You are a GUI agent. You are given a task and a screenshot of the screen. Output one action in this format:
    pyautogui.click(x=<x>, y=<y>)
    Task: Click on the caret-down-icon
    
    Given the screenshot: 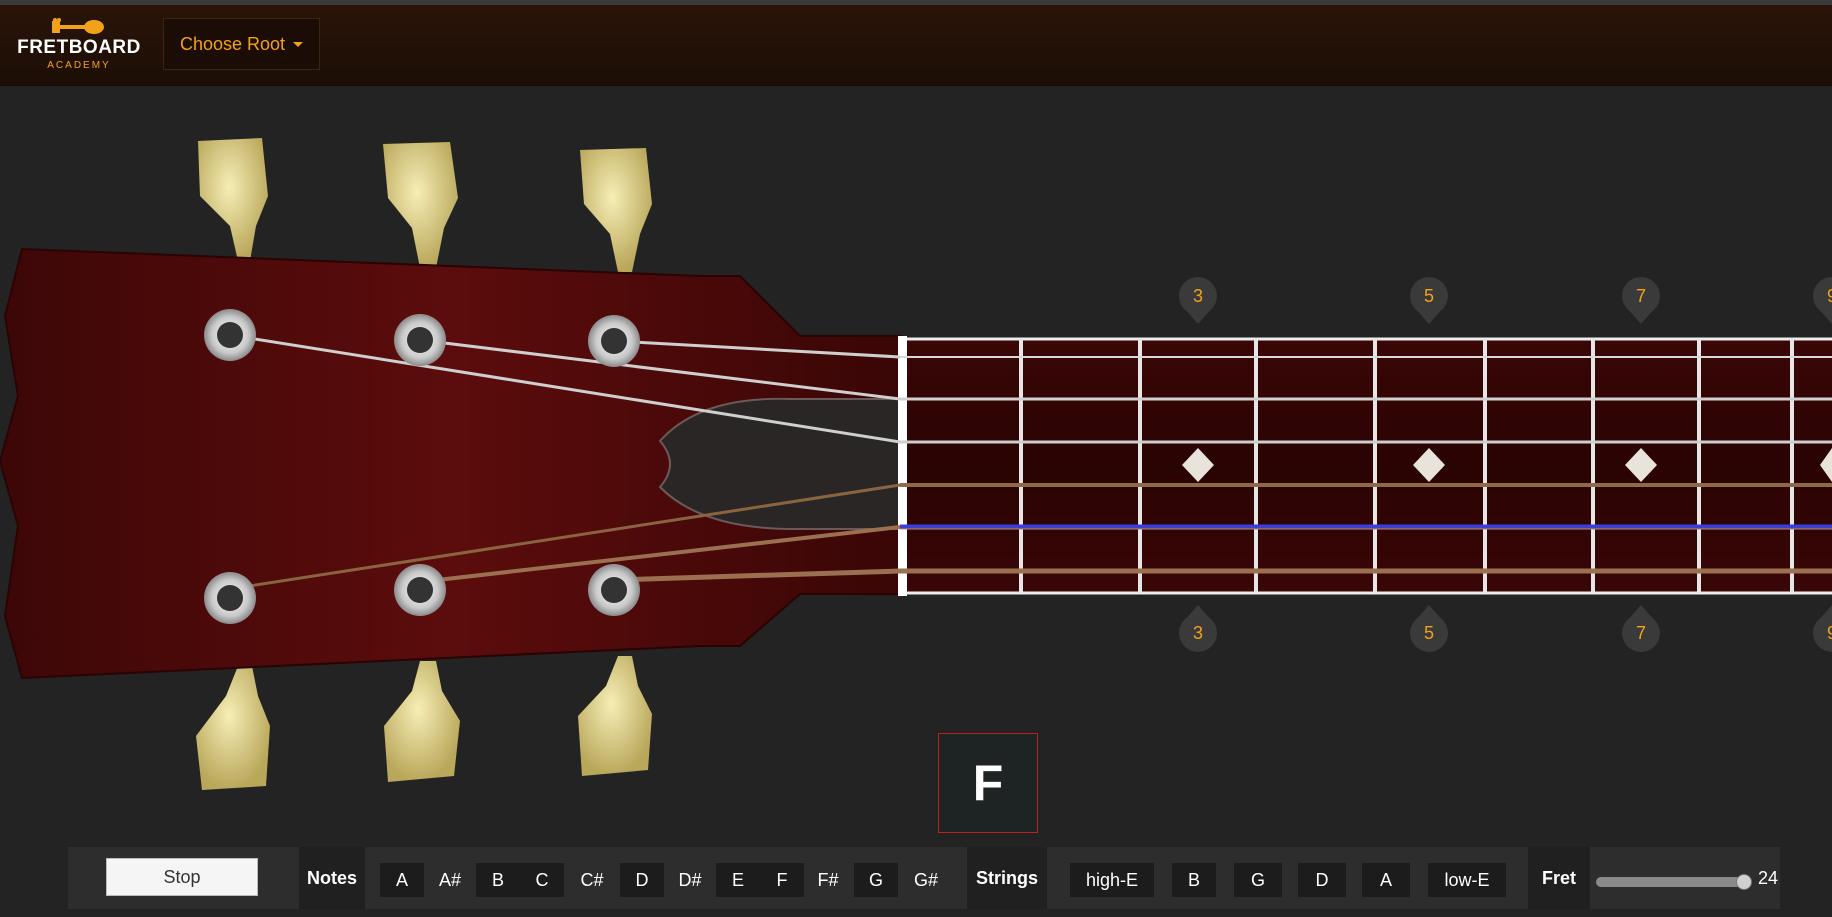 What is the action you would take?
    pyautogui.click(x=298, y=44)
    